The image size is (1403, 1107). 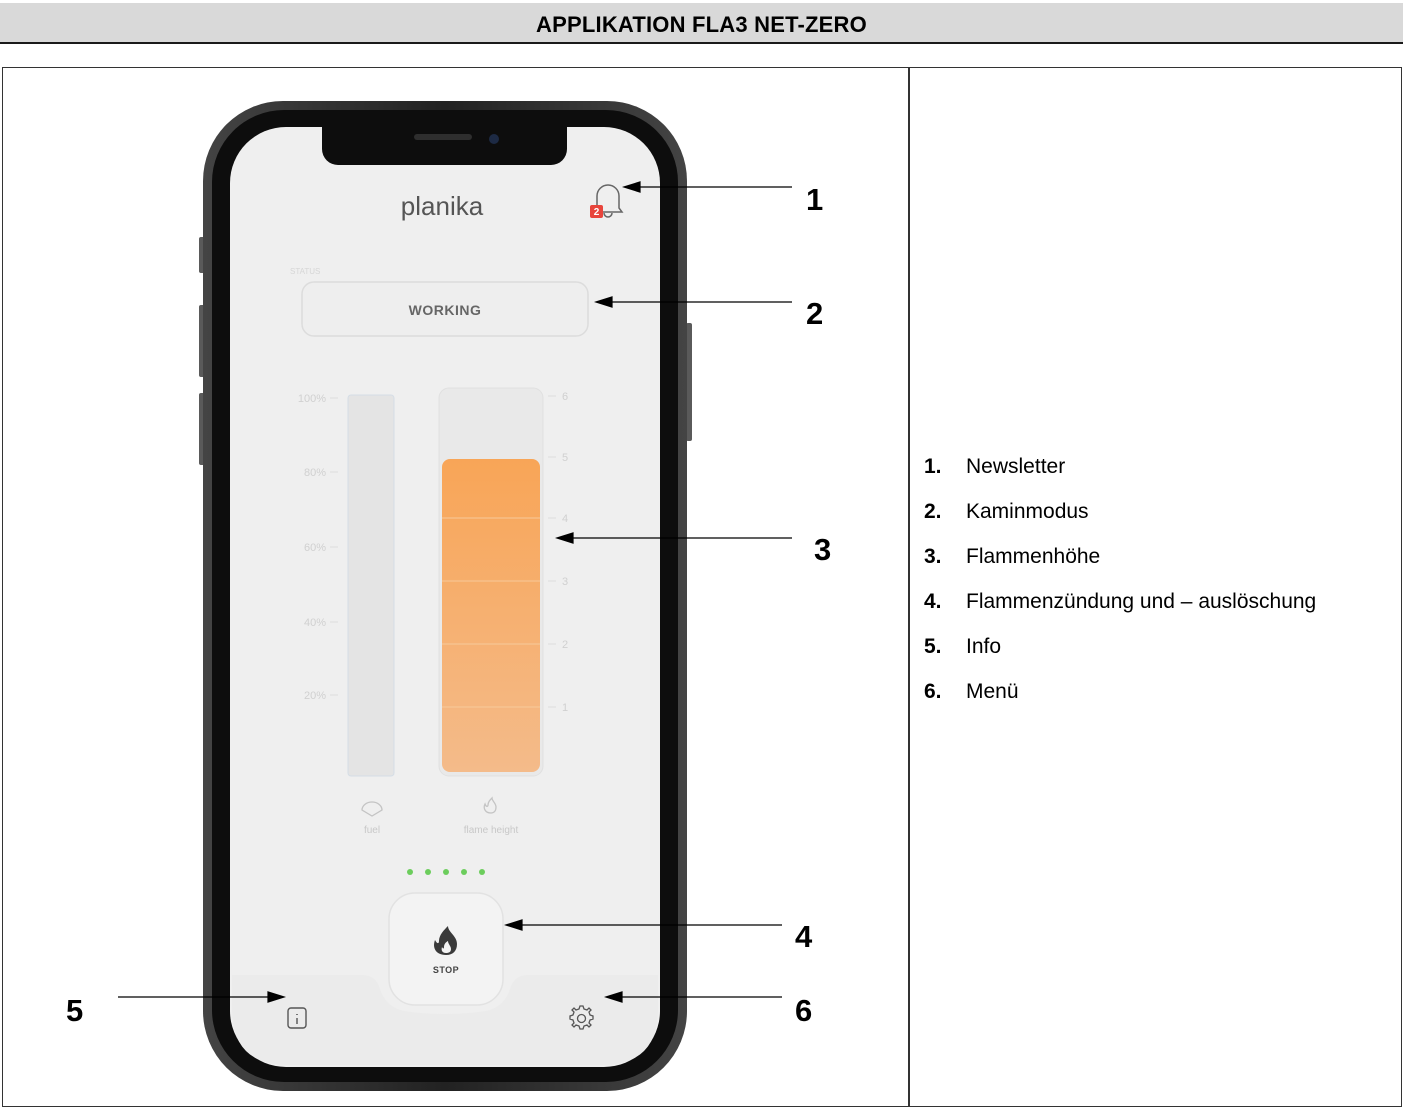 What do you see at coordinates (933, 691) in the screenshot?
I see `legend-number: 6.` at bounding box center [933, 691].